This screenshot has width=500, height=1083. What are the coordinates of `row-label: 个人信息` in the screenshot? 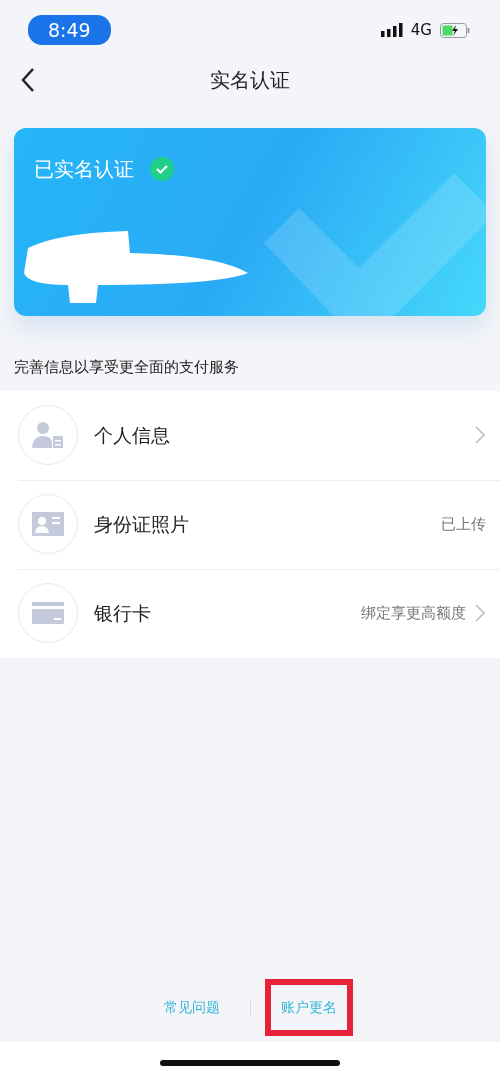 It's located at (132, 435).